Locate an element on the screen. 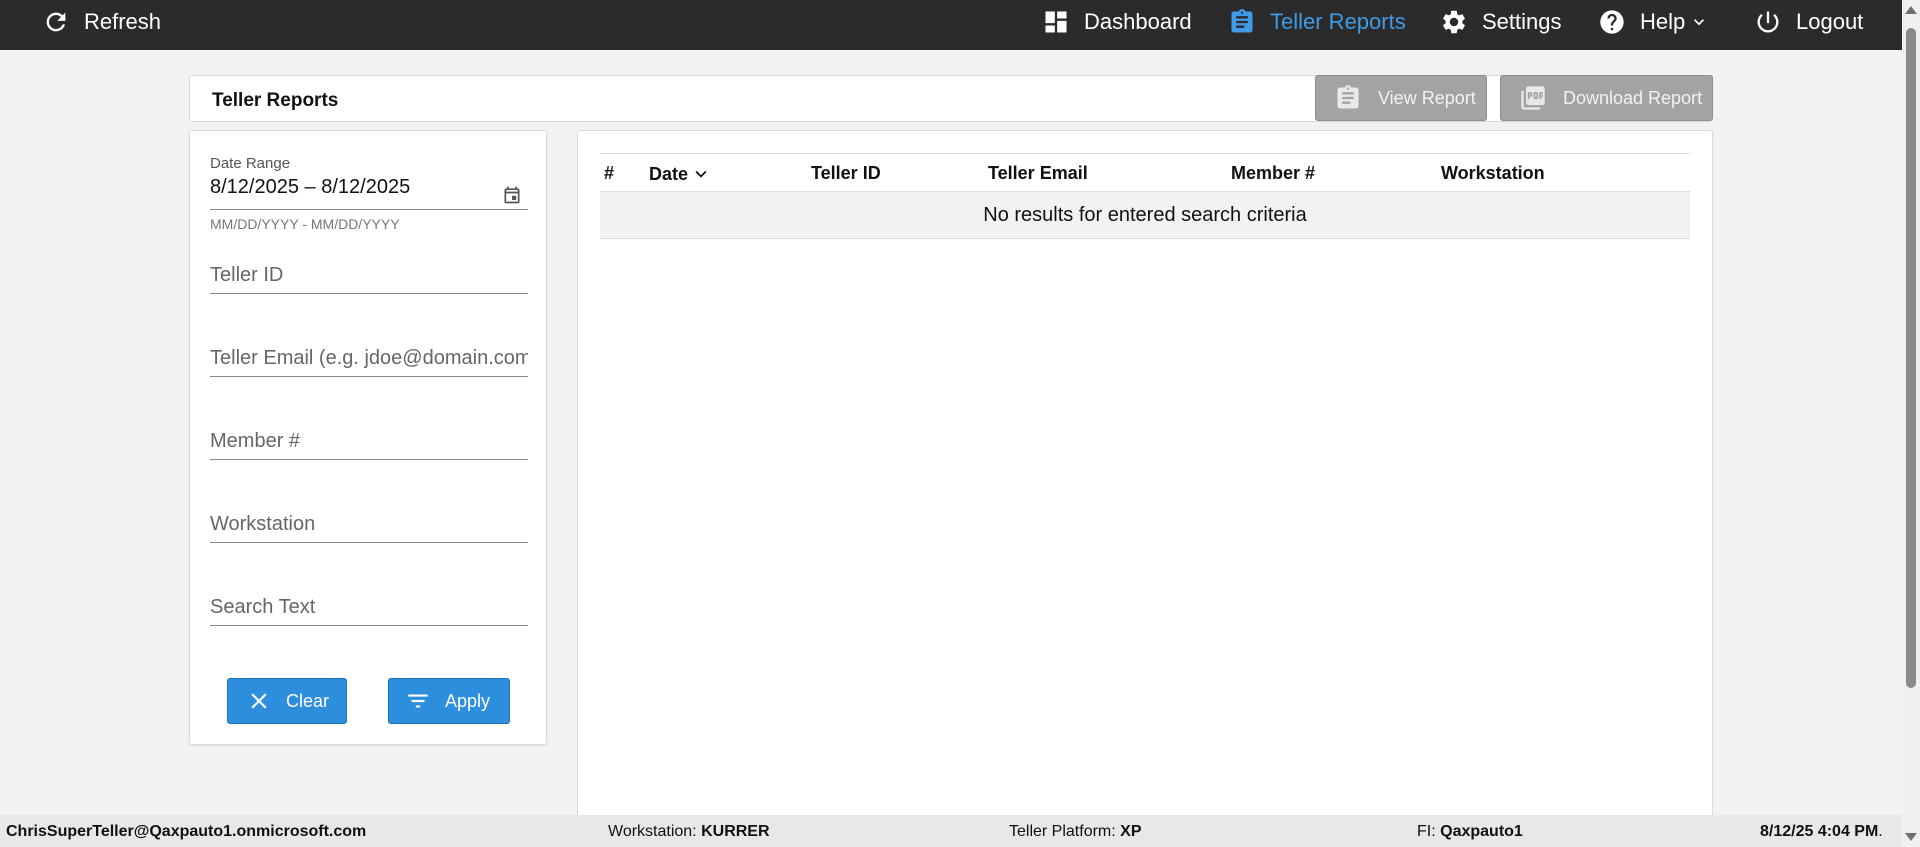 The height and width of the screenshot is (847, 1920). dashboard-icon is located at coordinates (1056, 22).